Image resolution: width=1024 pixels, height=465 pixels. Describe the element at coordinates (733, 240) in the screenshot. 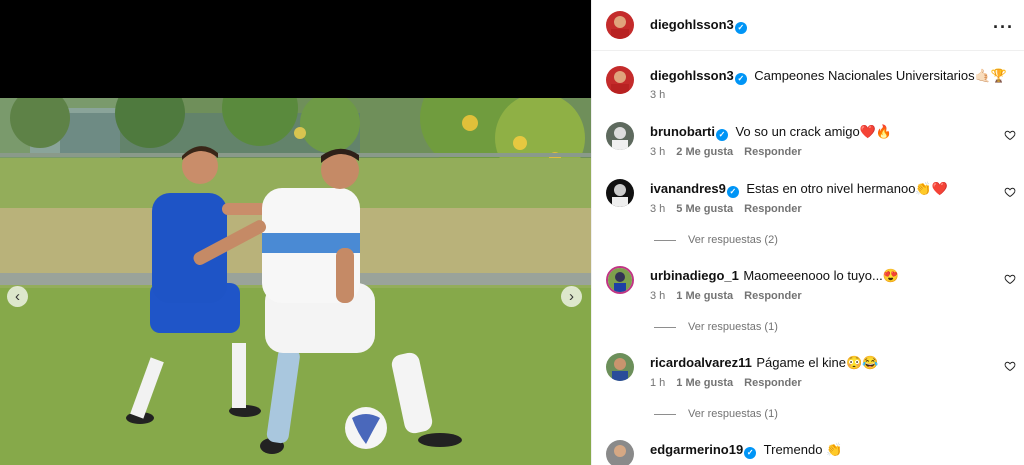

I see `view-replies-label: Ver respuestas (2)` at that location.